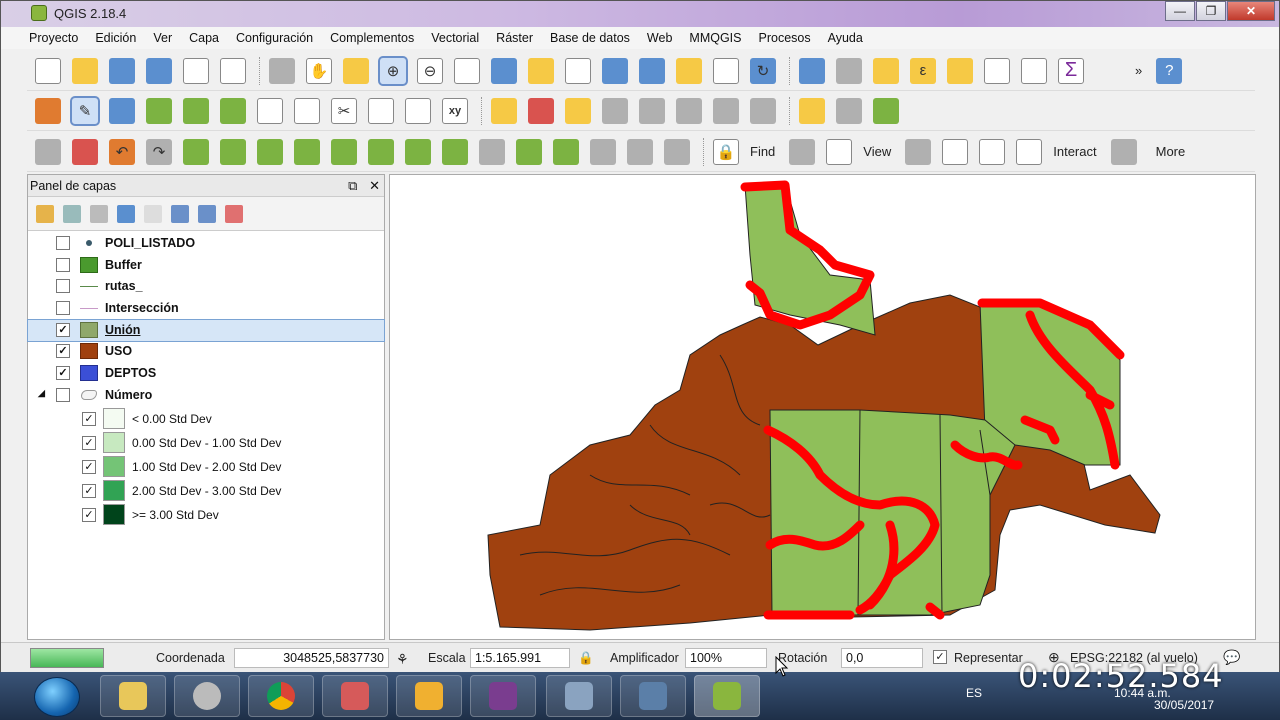 The height and width of the screenshot is (720, 1280). What do you see at coordinates (1169, 70) in the screenshot?
I see `help-icon: ?` at bounding box center [1169, 70].